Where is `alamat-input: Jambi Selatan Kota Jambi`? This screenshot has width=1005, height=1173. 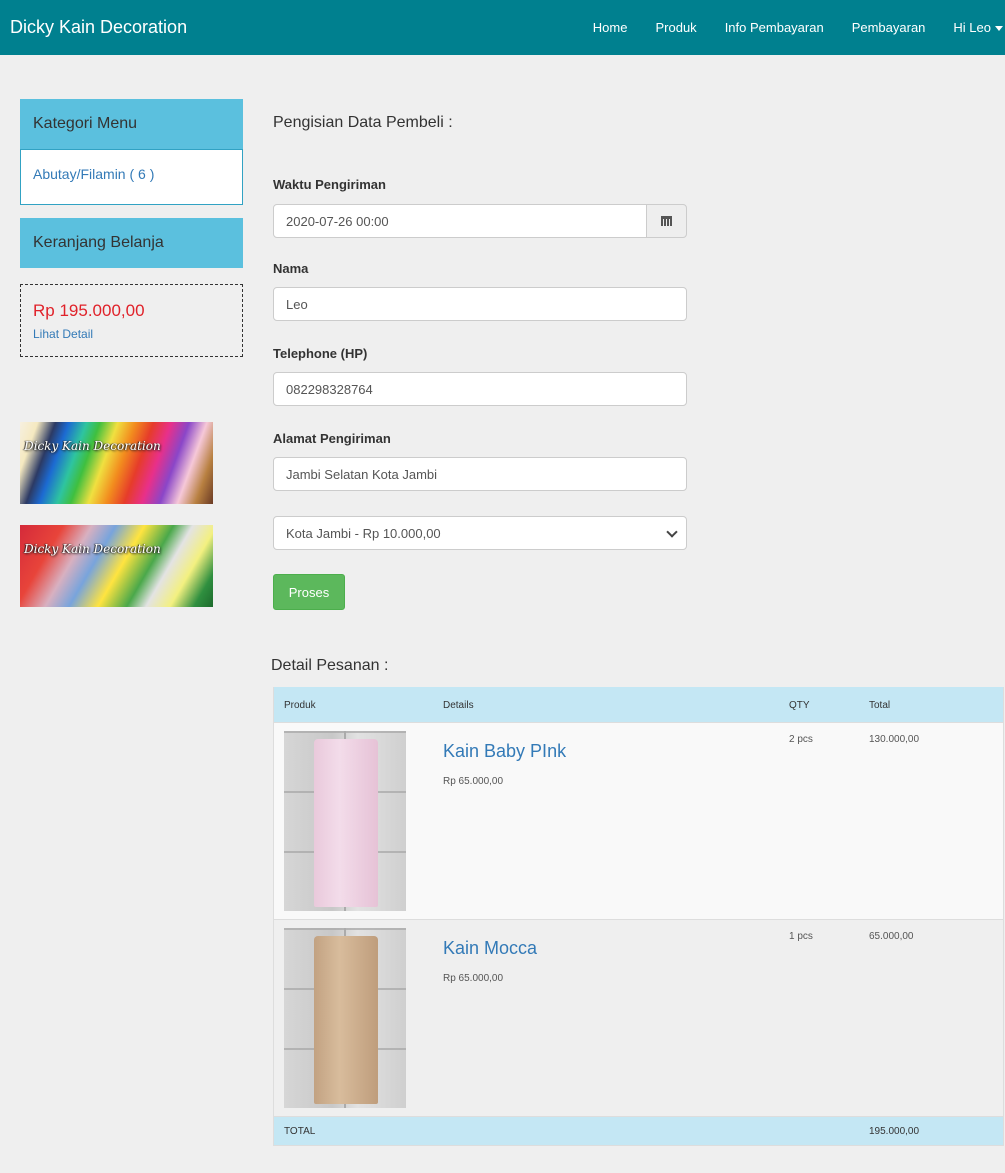 alamat-input: Jambi Selatan Kota Jambi is located at coordinates (480, 474).